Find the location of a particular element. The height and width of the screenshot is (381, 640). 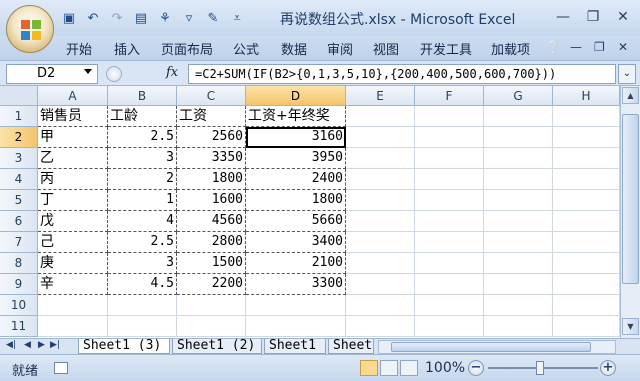

cell-d5: 1800 is located at coordinates (296, 200).